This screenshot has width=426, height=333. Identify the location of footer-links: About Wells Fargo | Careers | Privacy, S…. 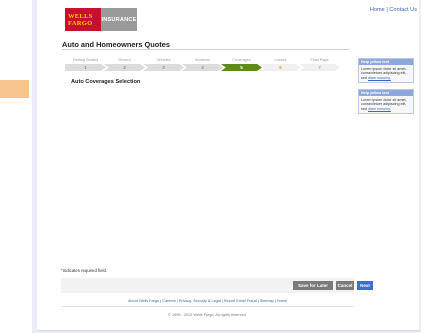
(207, 301).